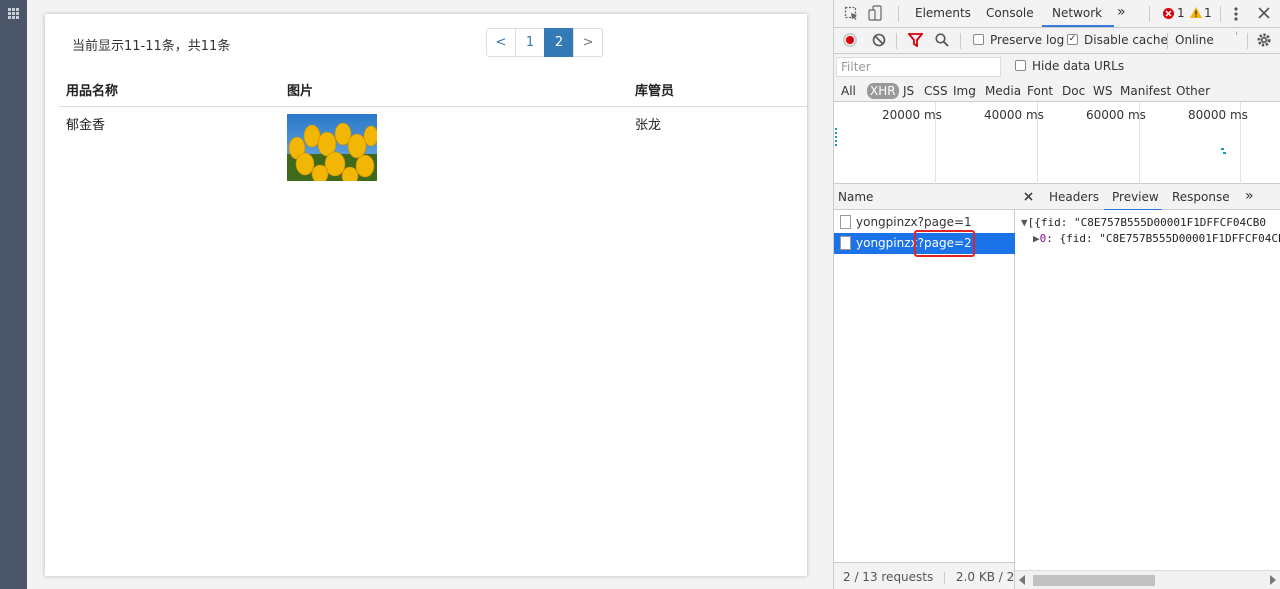 This screenshot has height=589, width=1280. I want to click on scrollbar-thumb, so click(1094, 580).